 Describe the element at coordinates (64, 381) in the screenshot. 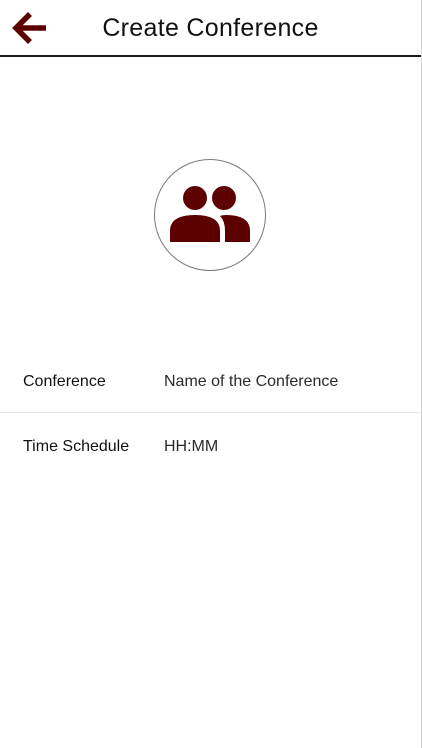

I see `conference-label: Conference` at that location.